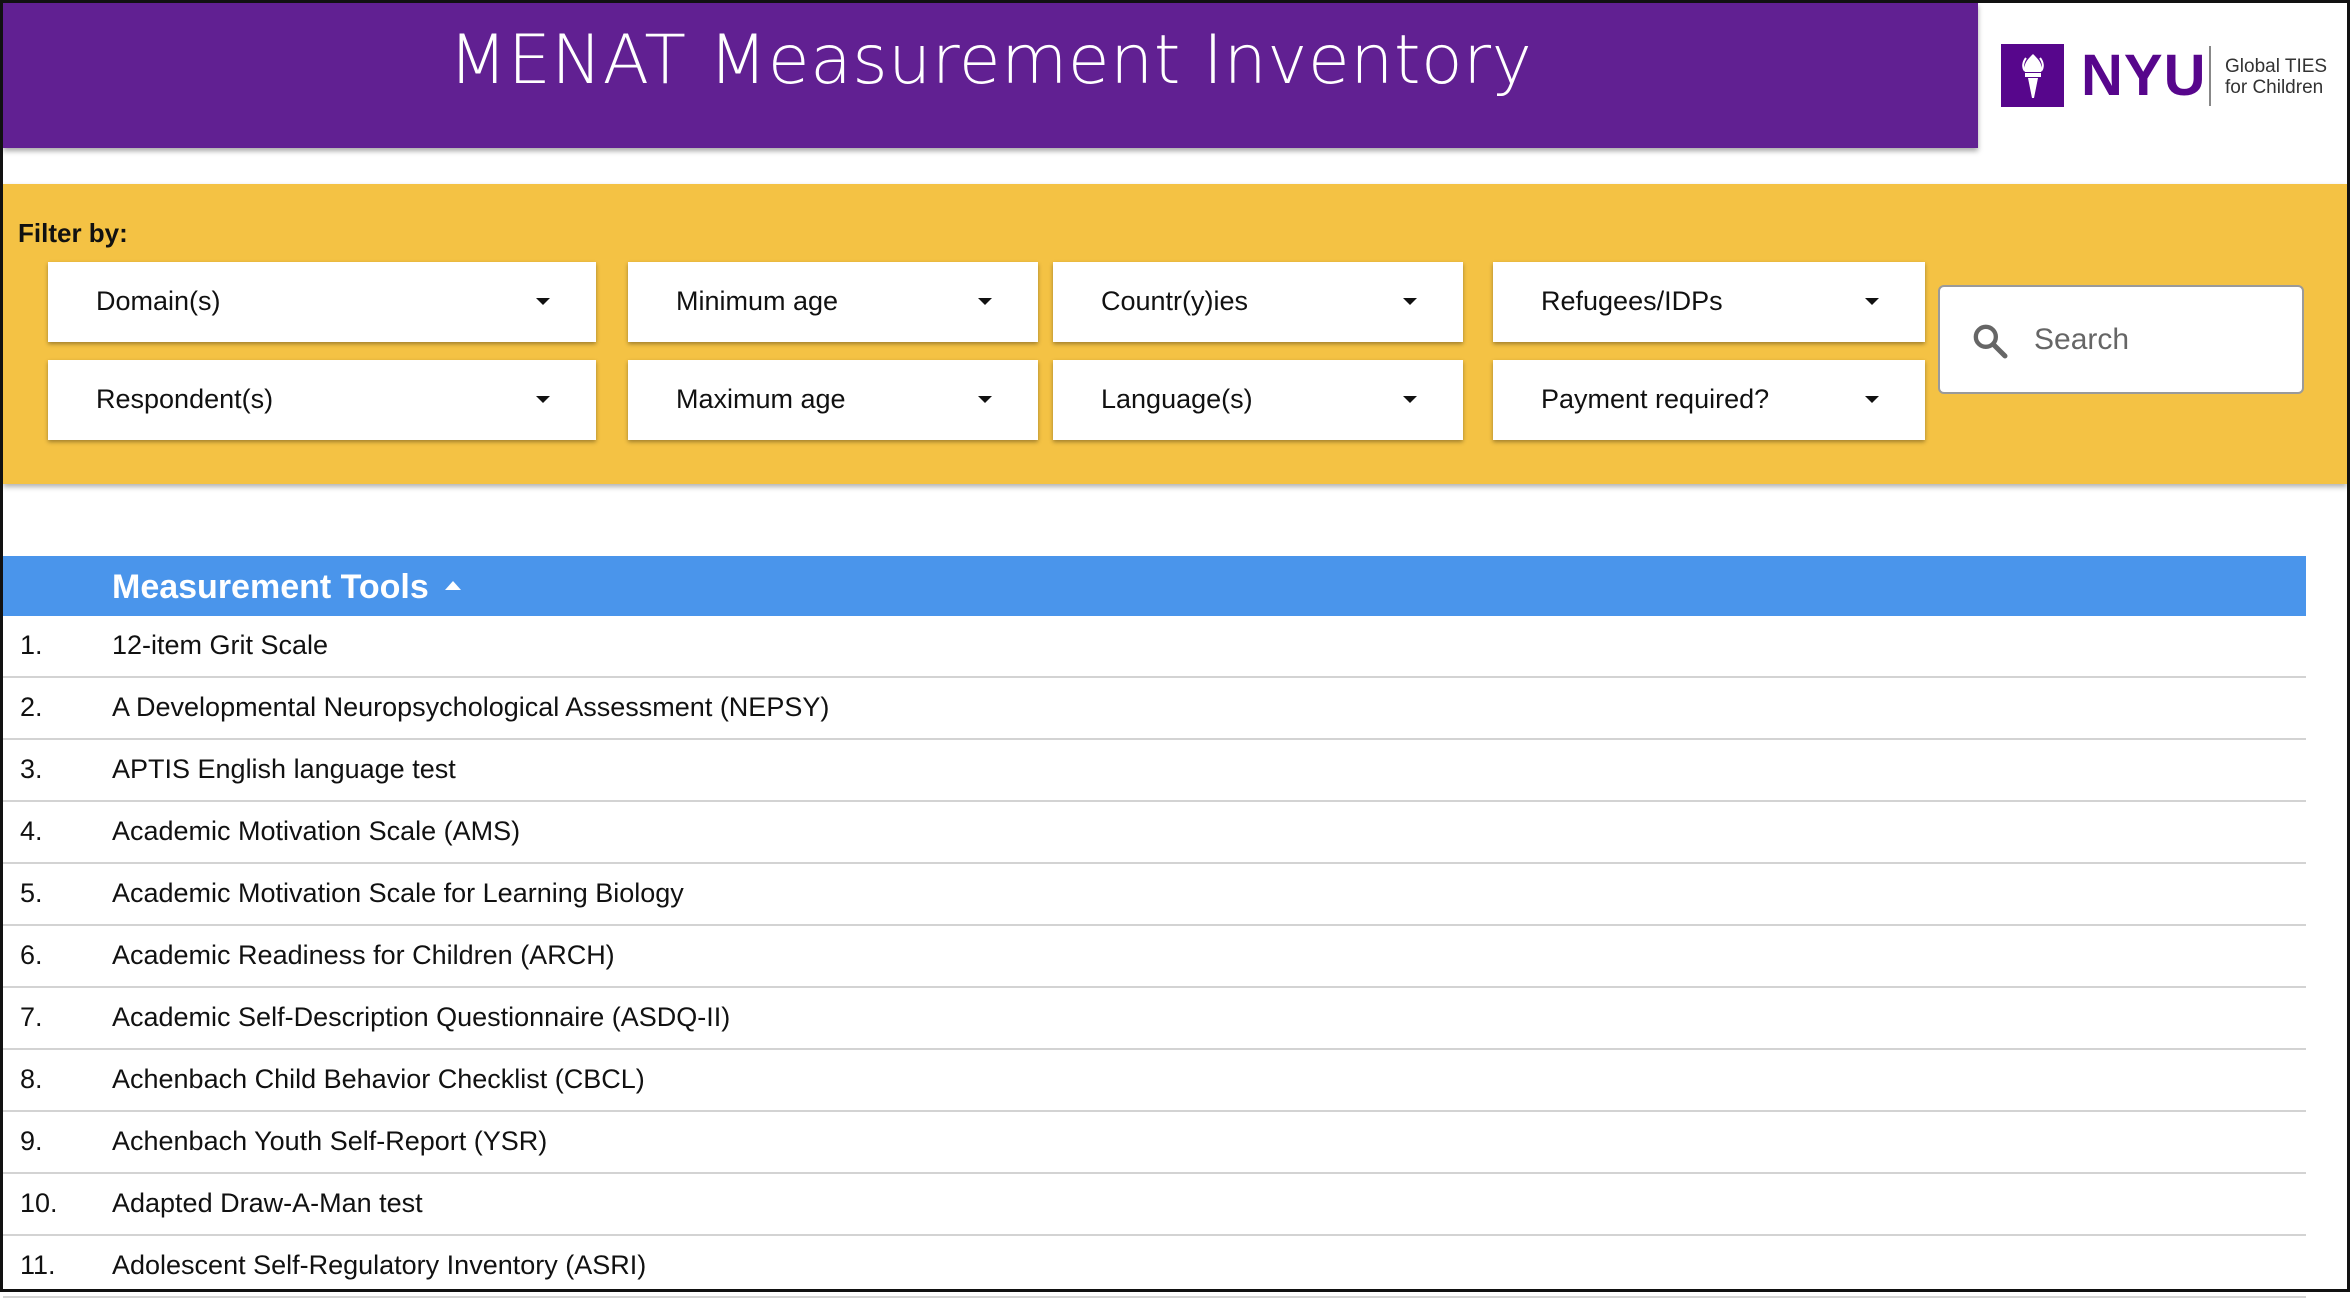 The image size is (2350, 1298). What do you see at coordinates (1258, 400) in the screenshot?
I see `languages-dropdown: Language(s)` at bounding box center [1258, 400].